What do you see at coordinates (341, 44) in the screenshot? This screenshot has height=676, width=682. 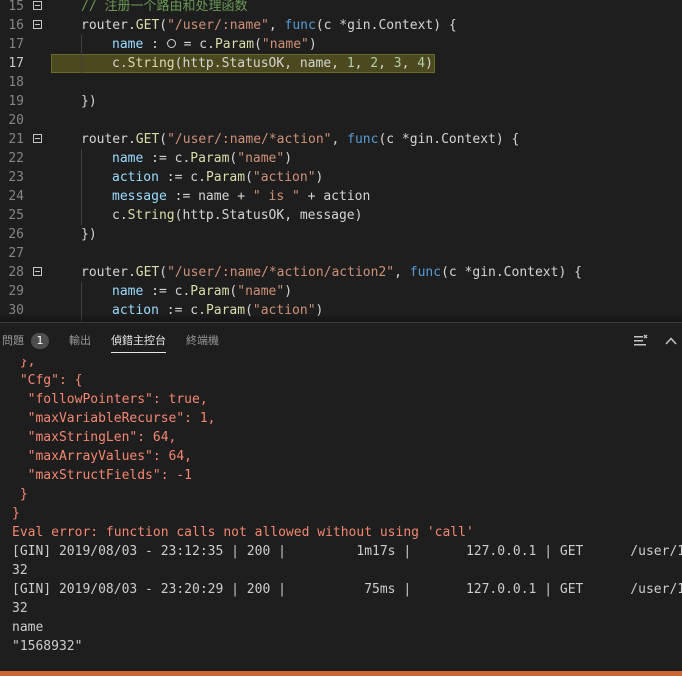 I see `code-line: 17 name : = c.Param("name")` at bounding box center [341, 44].